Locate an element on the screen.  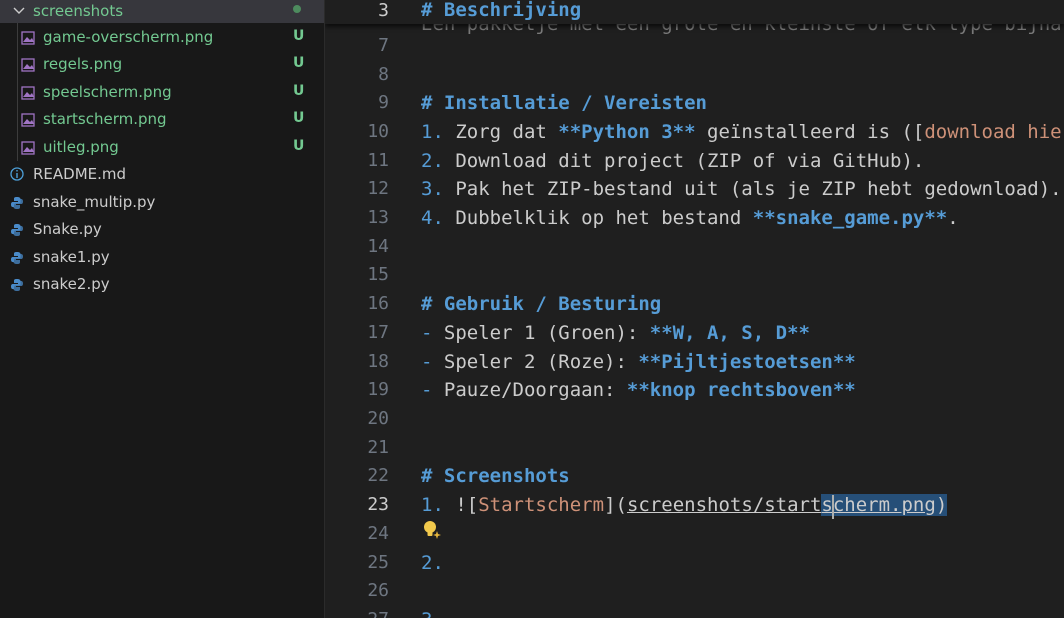
line-number: 24 is located at coordinates (378, 533).